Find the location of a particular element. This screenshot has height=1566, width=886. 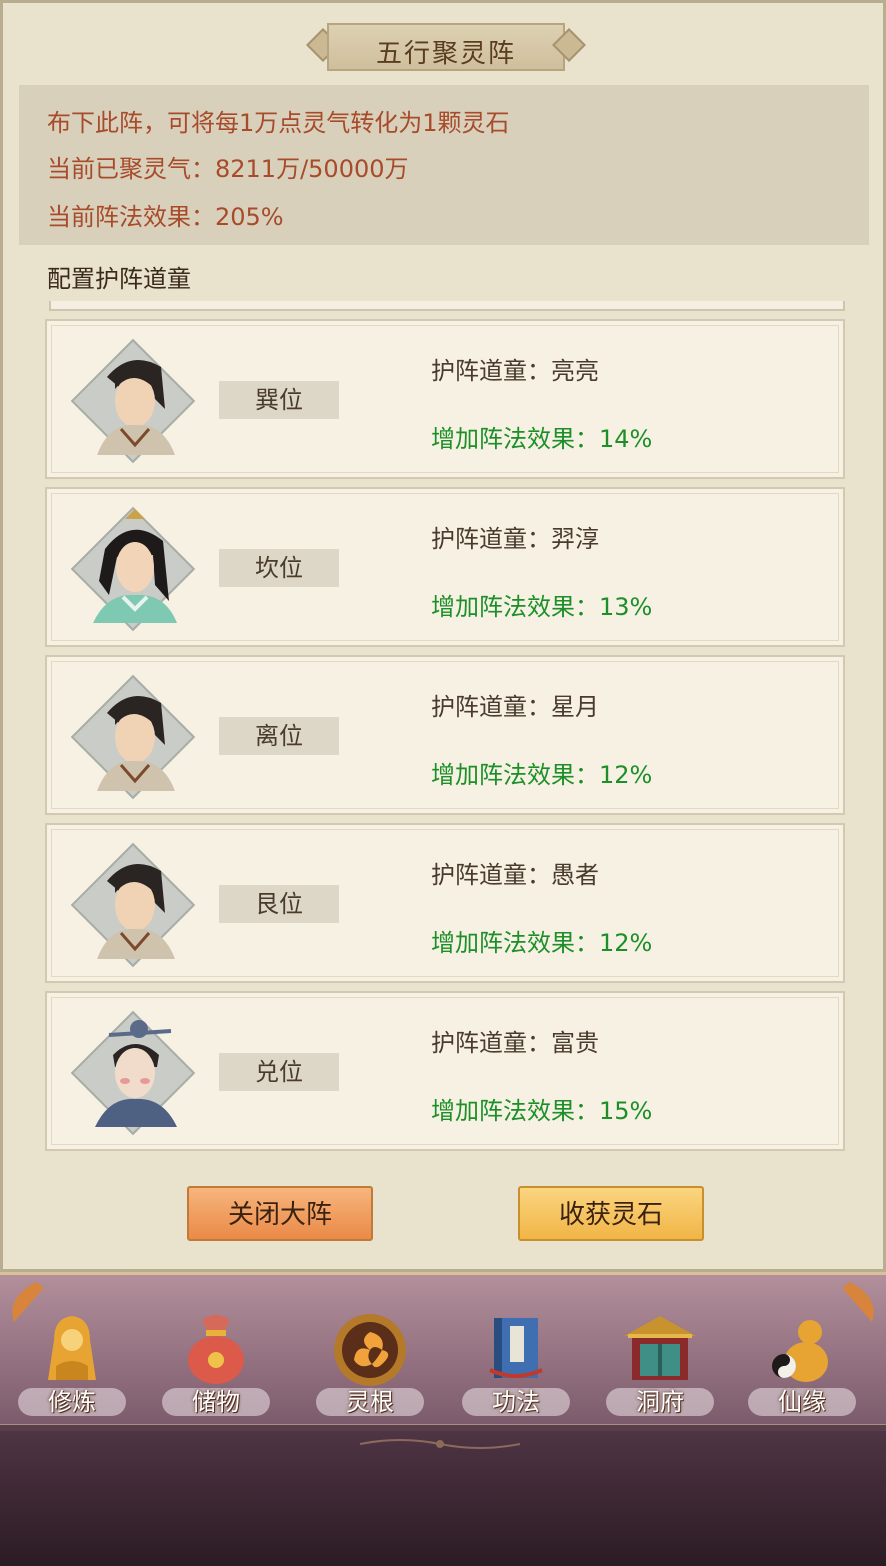

gathered-qi-text: 当前已聚灵气：8211万/50000万 is located at coordinates (228, 169).